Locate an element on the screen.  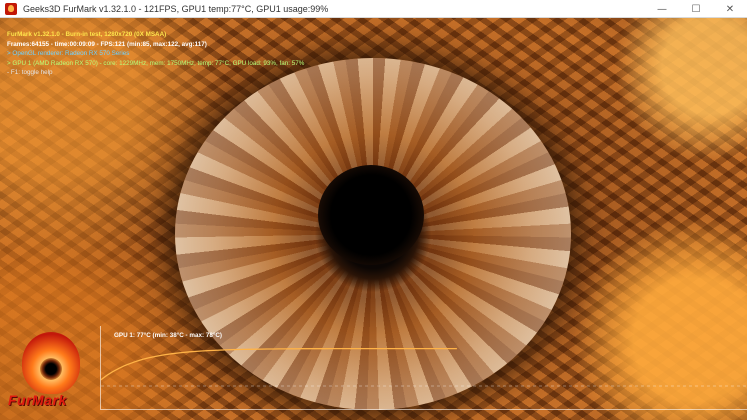
overlay-renderer-line: > OpenGL renderer: Radeon RX 570 Series is located at coordinates (68, 53).